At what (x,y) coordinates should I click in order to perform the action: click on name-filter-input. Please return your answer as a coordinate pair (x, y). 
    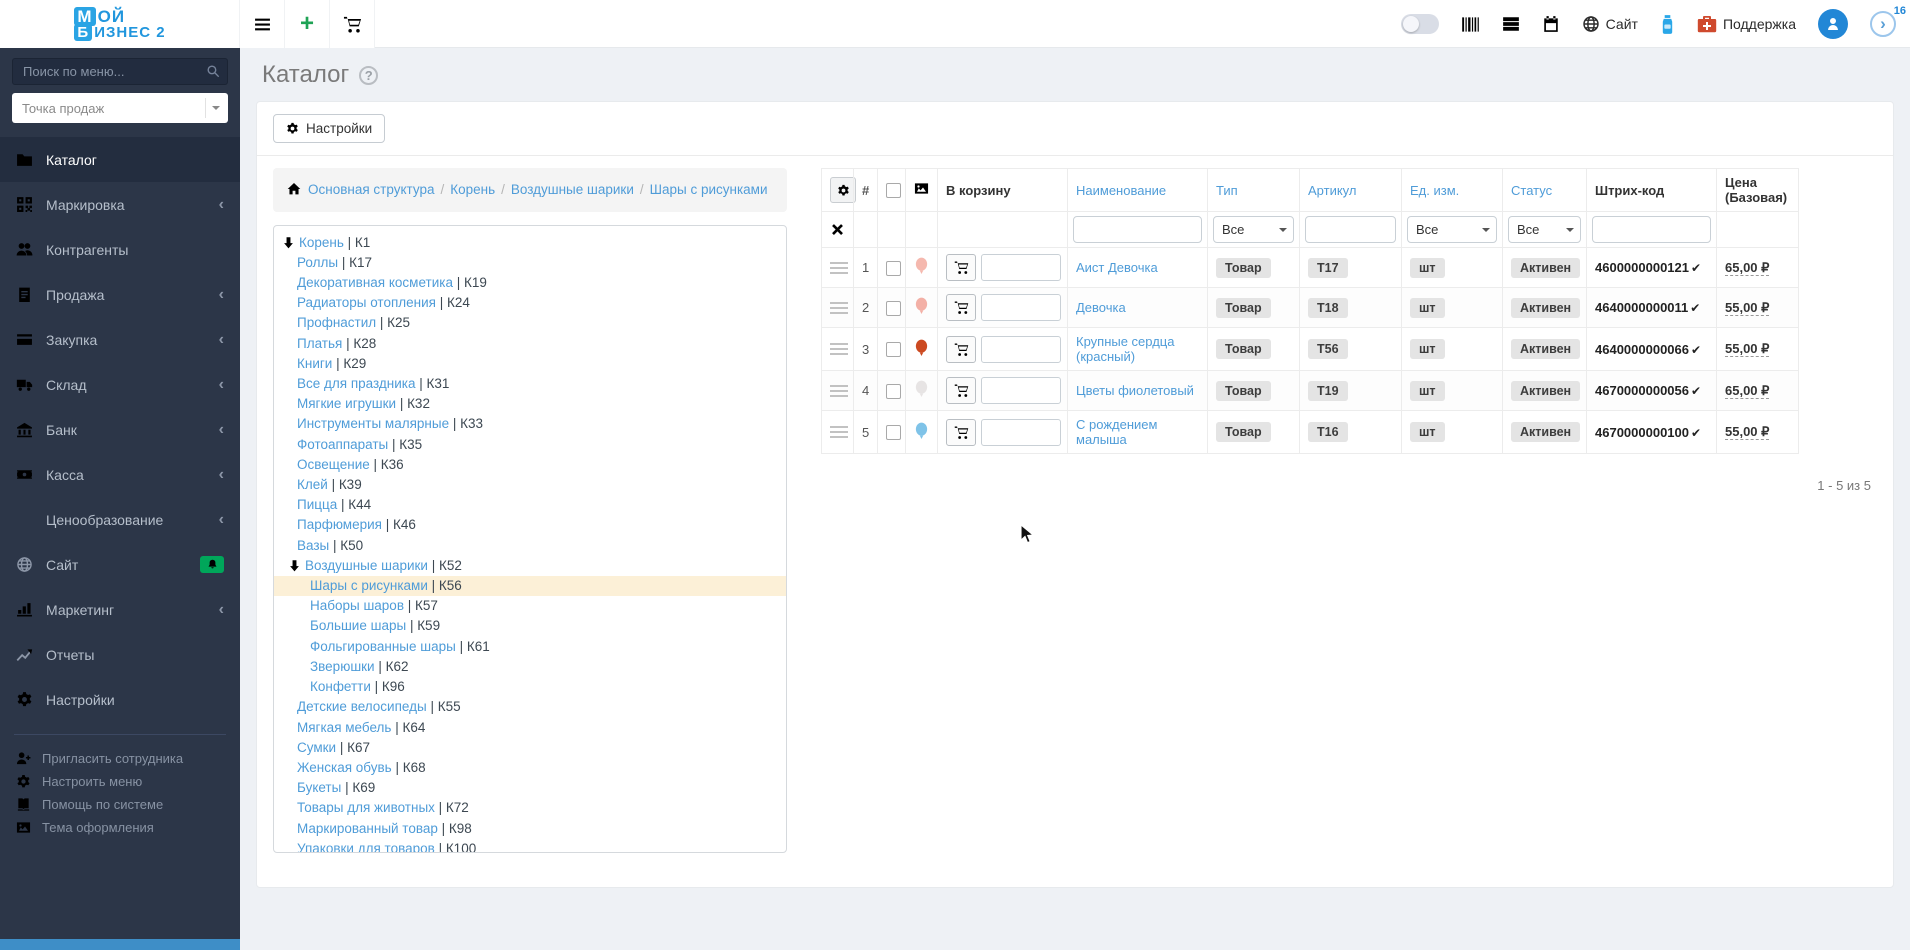
    Looking at the image, I should click on (1137, 229).